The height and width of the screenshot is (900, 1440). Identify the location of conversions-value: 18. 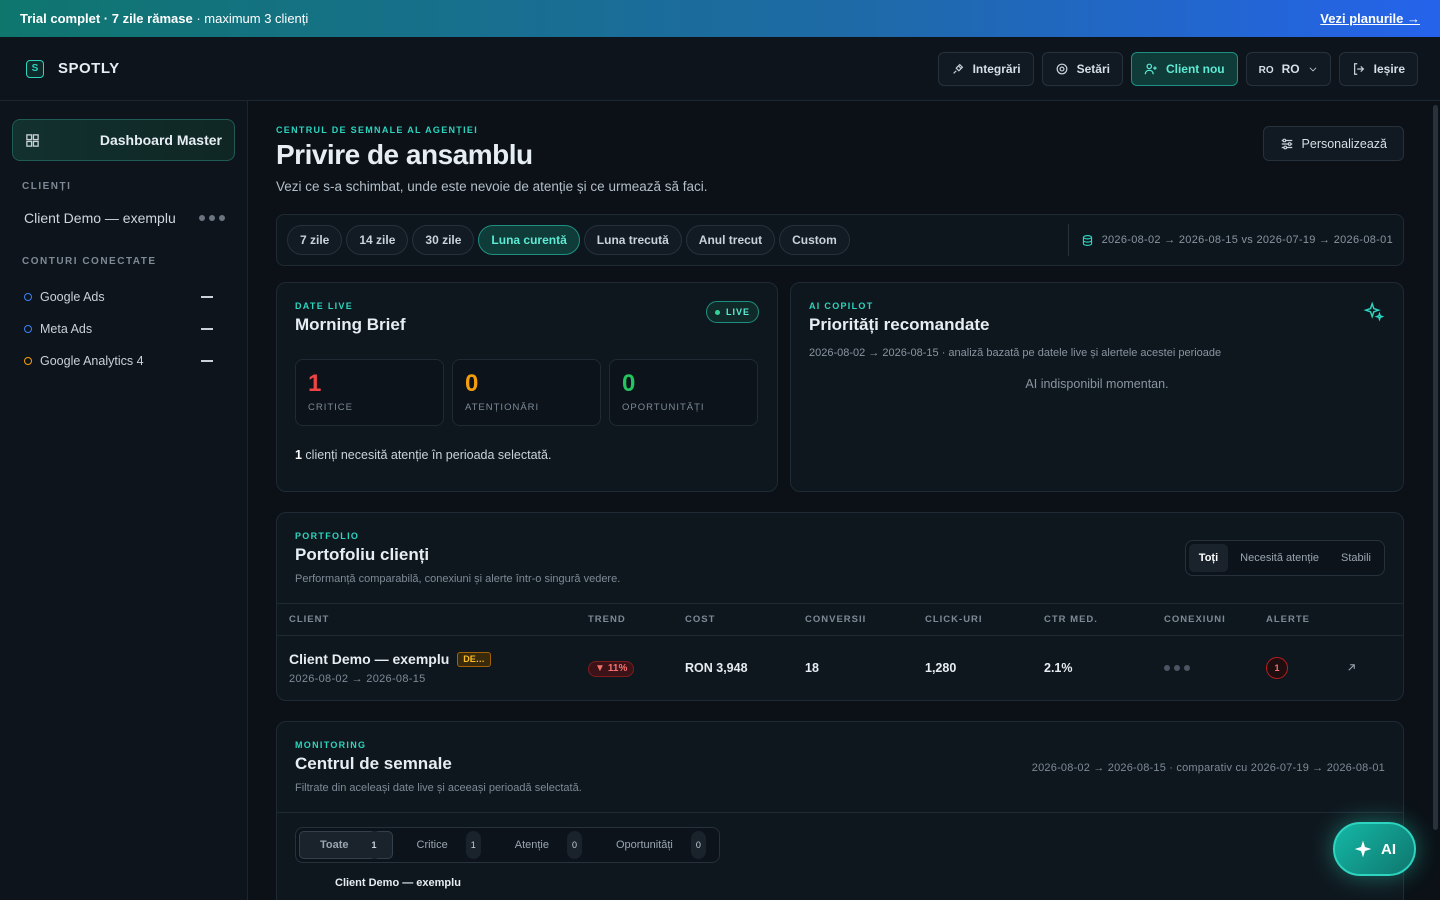
(812, 668).